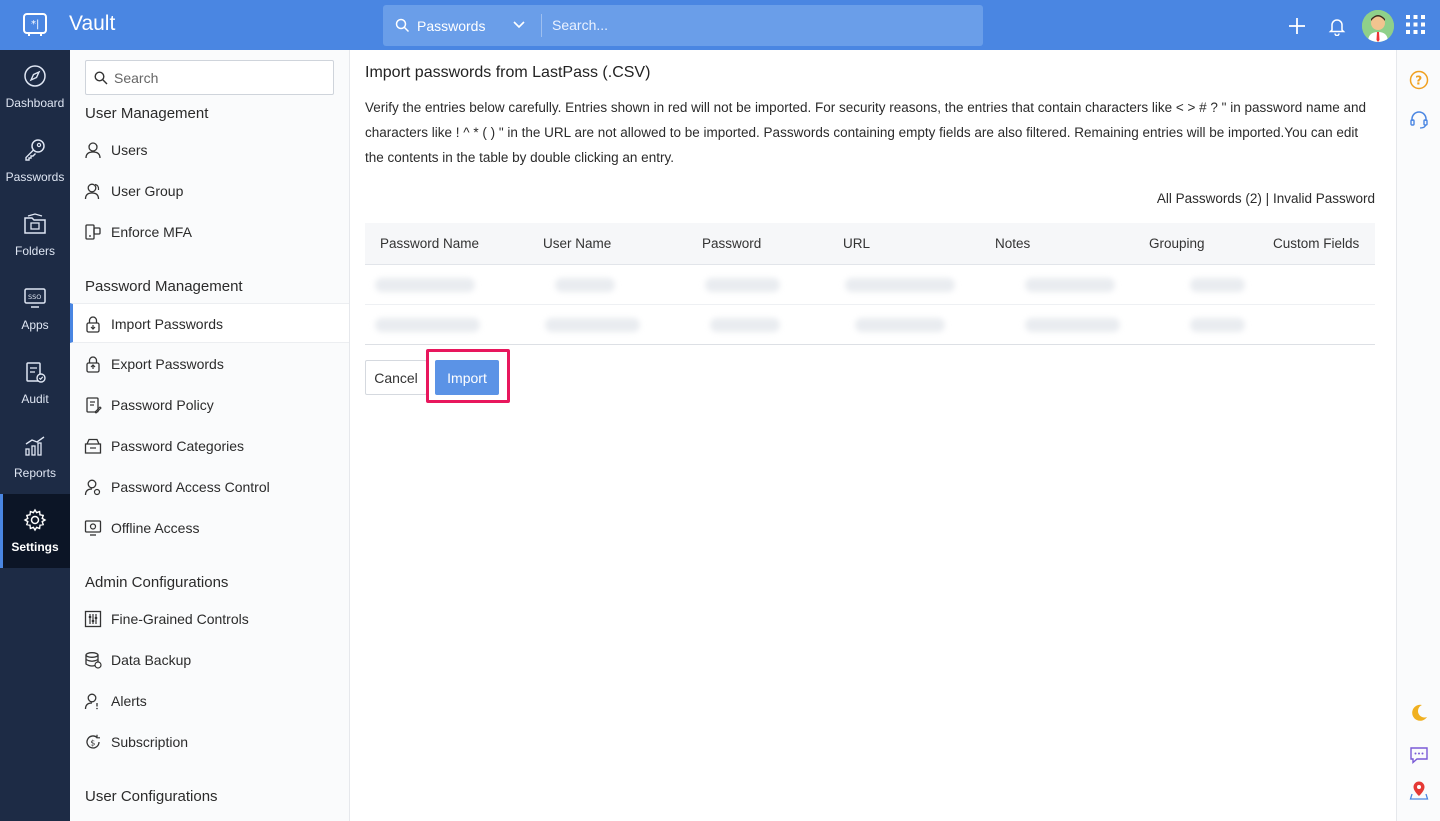  I want to click on cancel-button: Cancel, so click(396, 377).